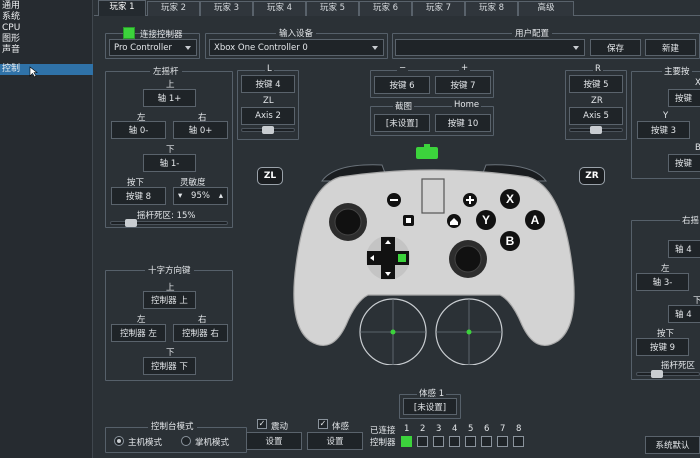 The height and width of the screenshot is (458, 700). I want to click on player-5-indicator, so click(470, 441).